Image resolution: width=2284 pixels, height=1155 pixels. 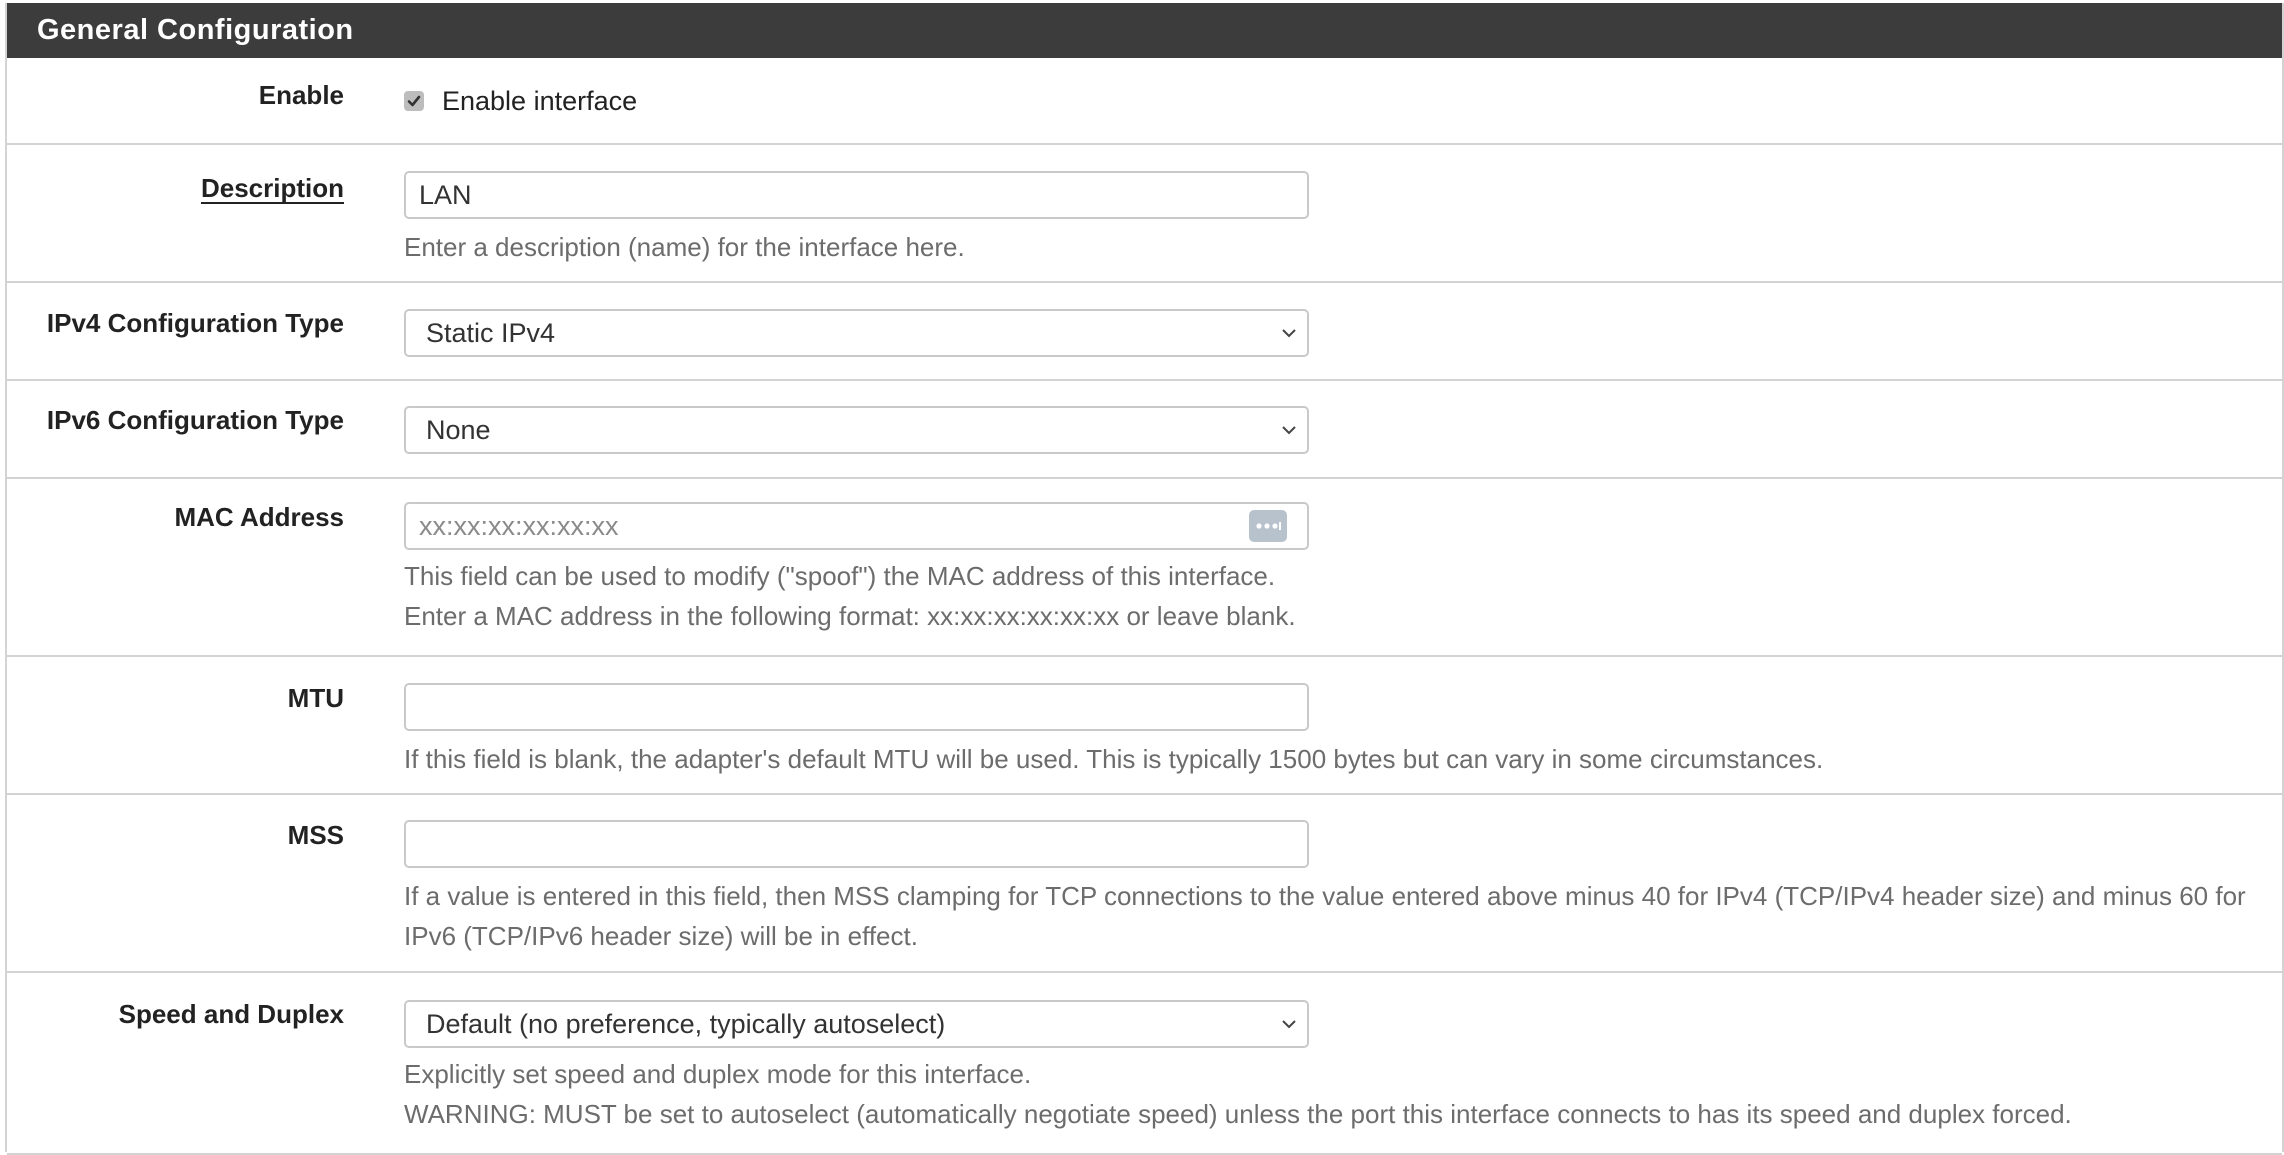 What do you see at coordinates (856, 195) in the screenshot?
I see `description-input` at bounding box center [856, 195].